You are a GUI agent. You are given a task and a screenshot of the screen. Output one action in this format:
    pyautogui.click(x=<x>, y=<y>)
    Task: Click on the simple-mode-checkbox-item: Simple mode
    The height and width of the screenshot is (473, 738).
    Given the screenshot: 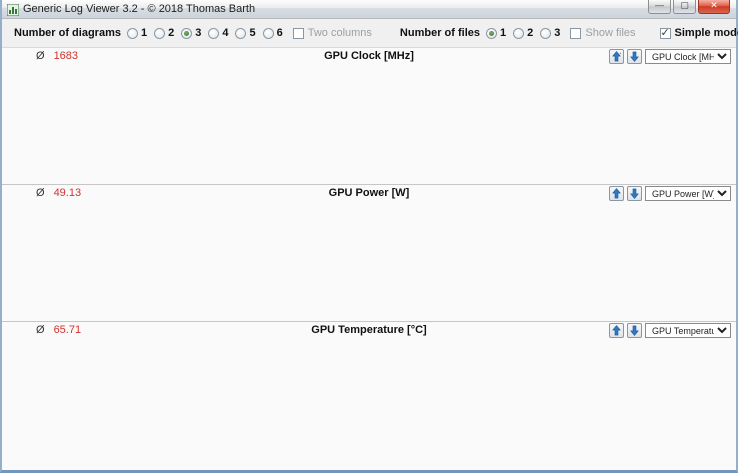 What is the action you would take?
    pyautogui.click(x=698, y=32)
    